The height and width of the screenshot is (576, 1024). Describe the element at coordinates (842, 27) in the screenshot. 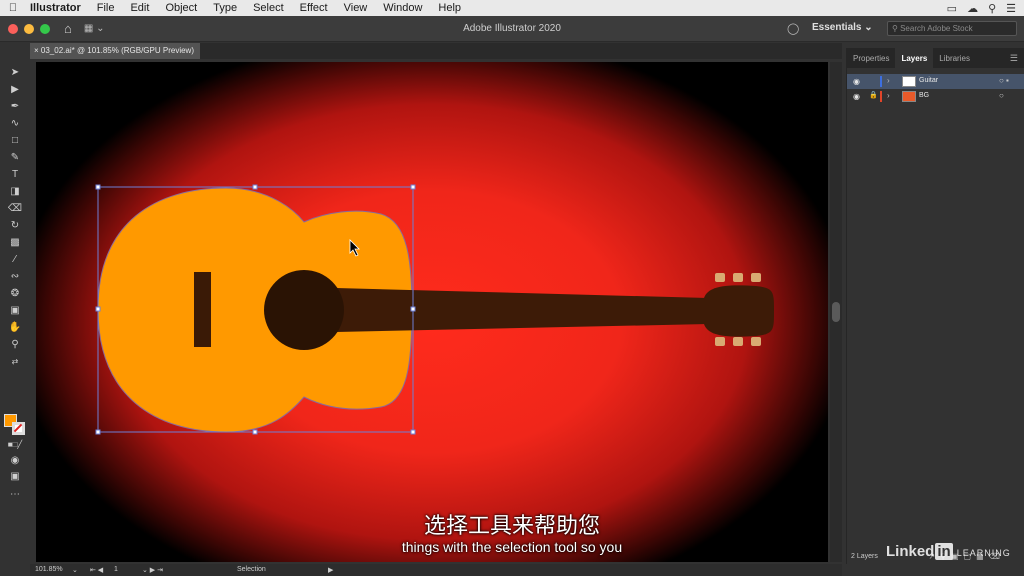

I see `workspace-switcher: Essentials ⌄` at that location.